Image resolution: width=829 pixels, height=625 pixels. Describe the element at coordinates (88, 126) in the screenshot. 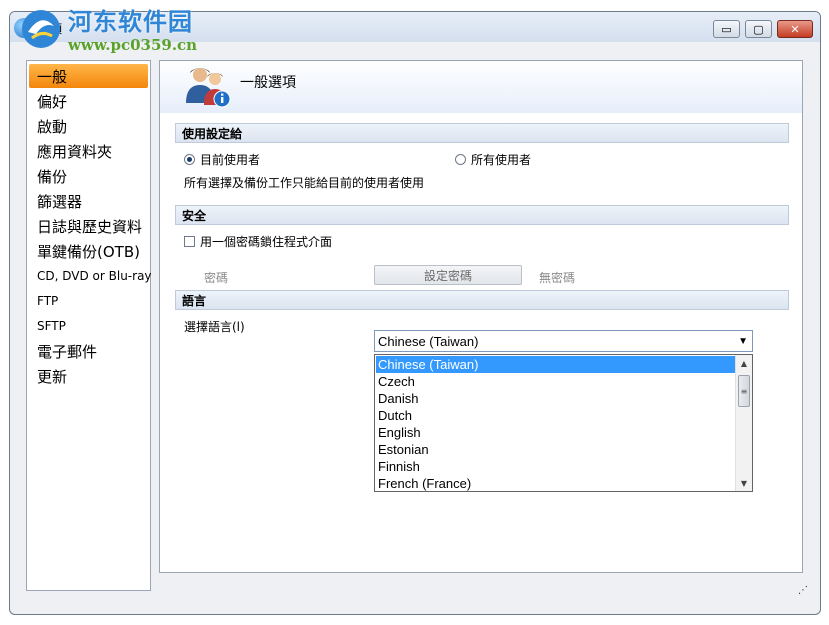

I see `sidebar-item-startup: 啟動` at that location.